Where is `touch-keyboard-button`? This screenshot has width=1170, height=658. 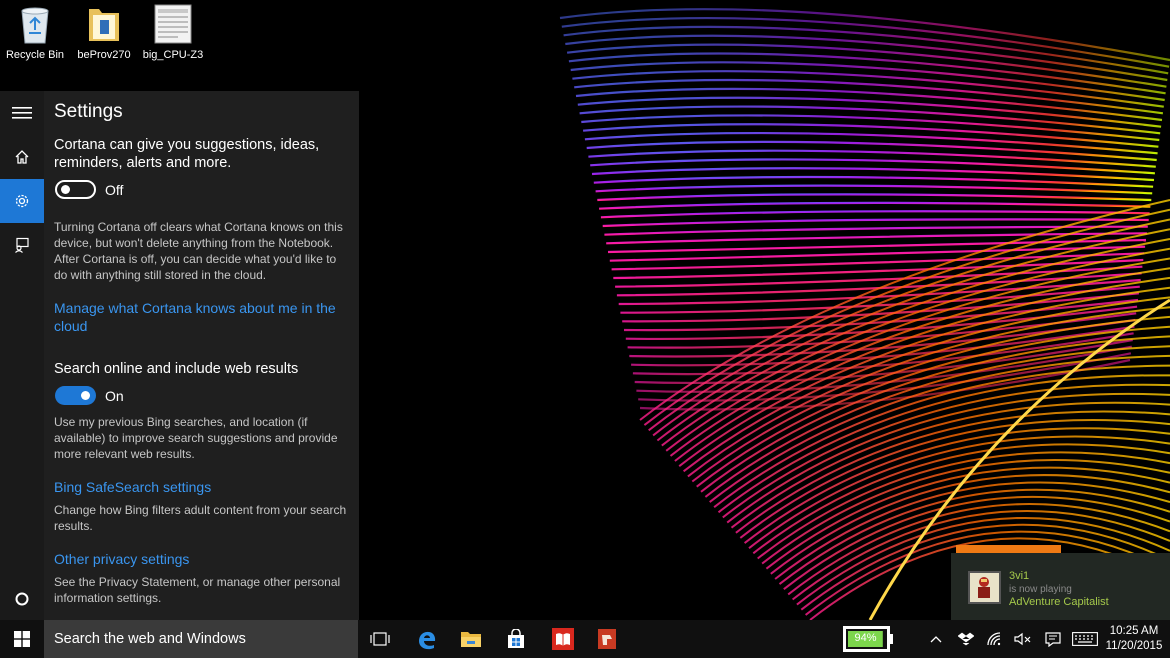 touch-keyboard-button is located at coordinates (1085, 639).